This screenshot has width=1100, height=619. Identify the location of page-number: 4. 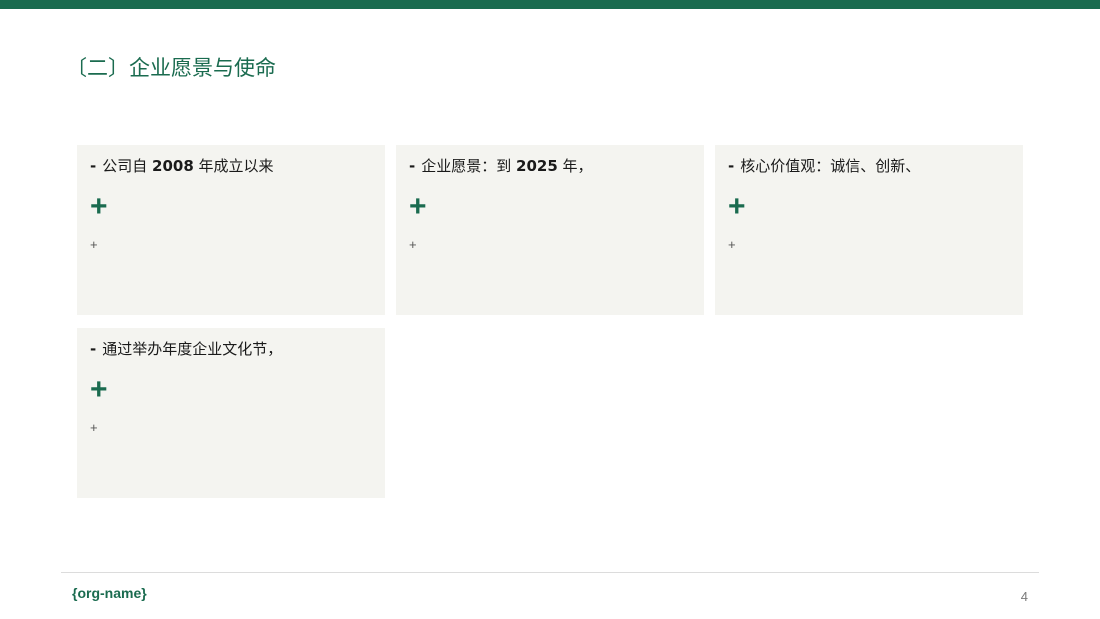
(1024, 596).